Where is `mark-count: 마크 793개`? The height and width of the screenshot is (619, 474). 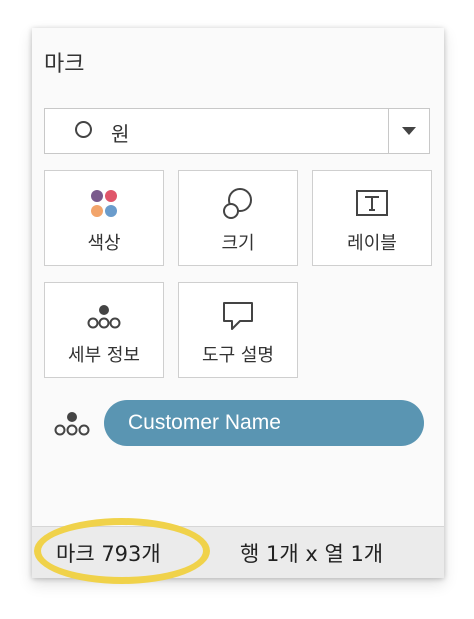
mark-count: 마크 793개 is located at coordinates (108, 554).